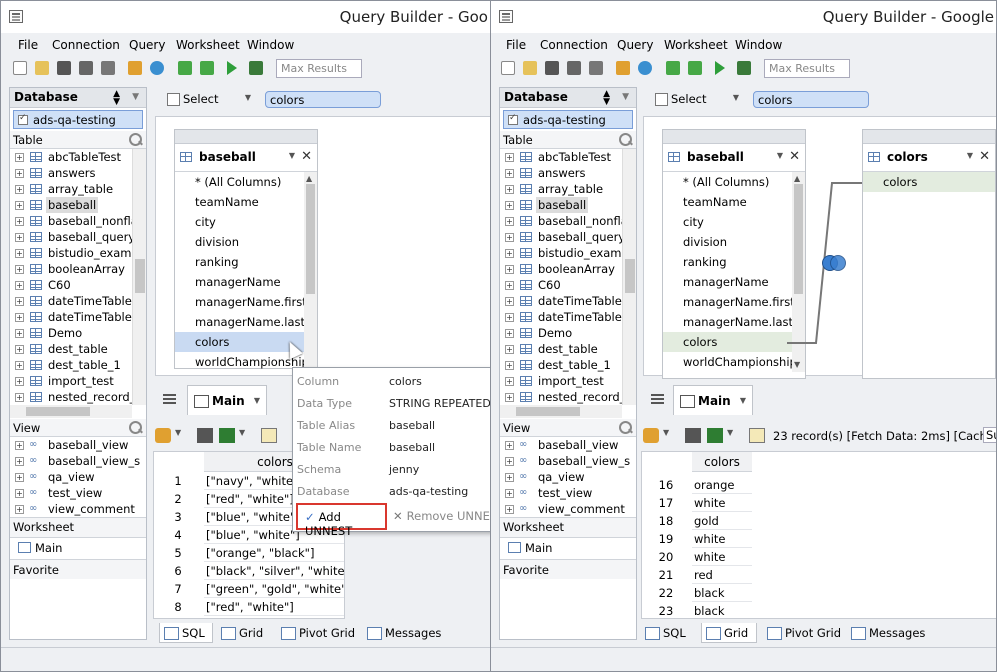  What do you see at coordinates (227, 400) in the screenshot?
I see `tab-main: Main ▼` at bounding box center [227, 400].